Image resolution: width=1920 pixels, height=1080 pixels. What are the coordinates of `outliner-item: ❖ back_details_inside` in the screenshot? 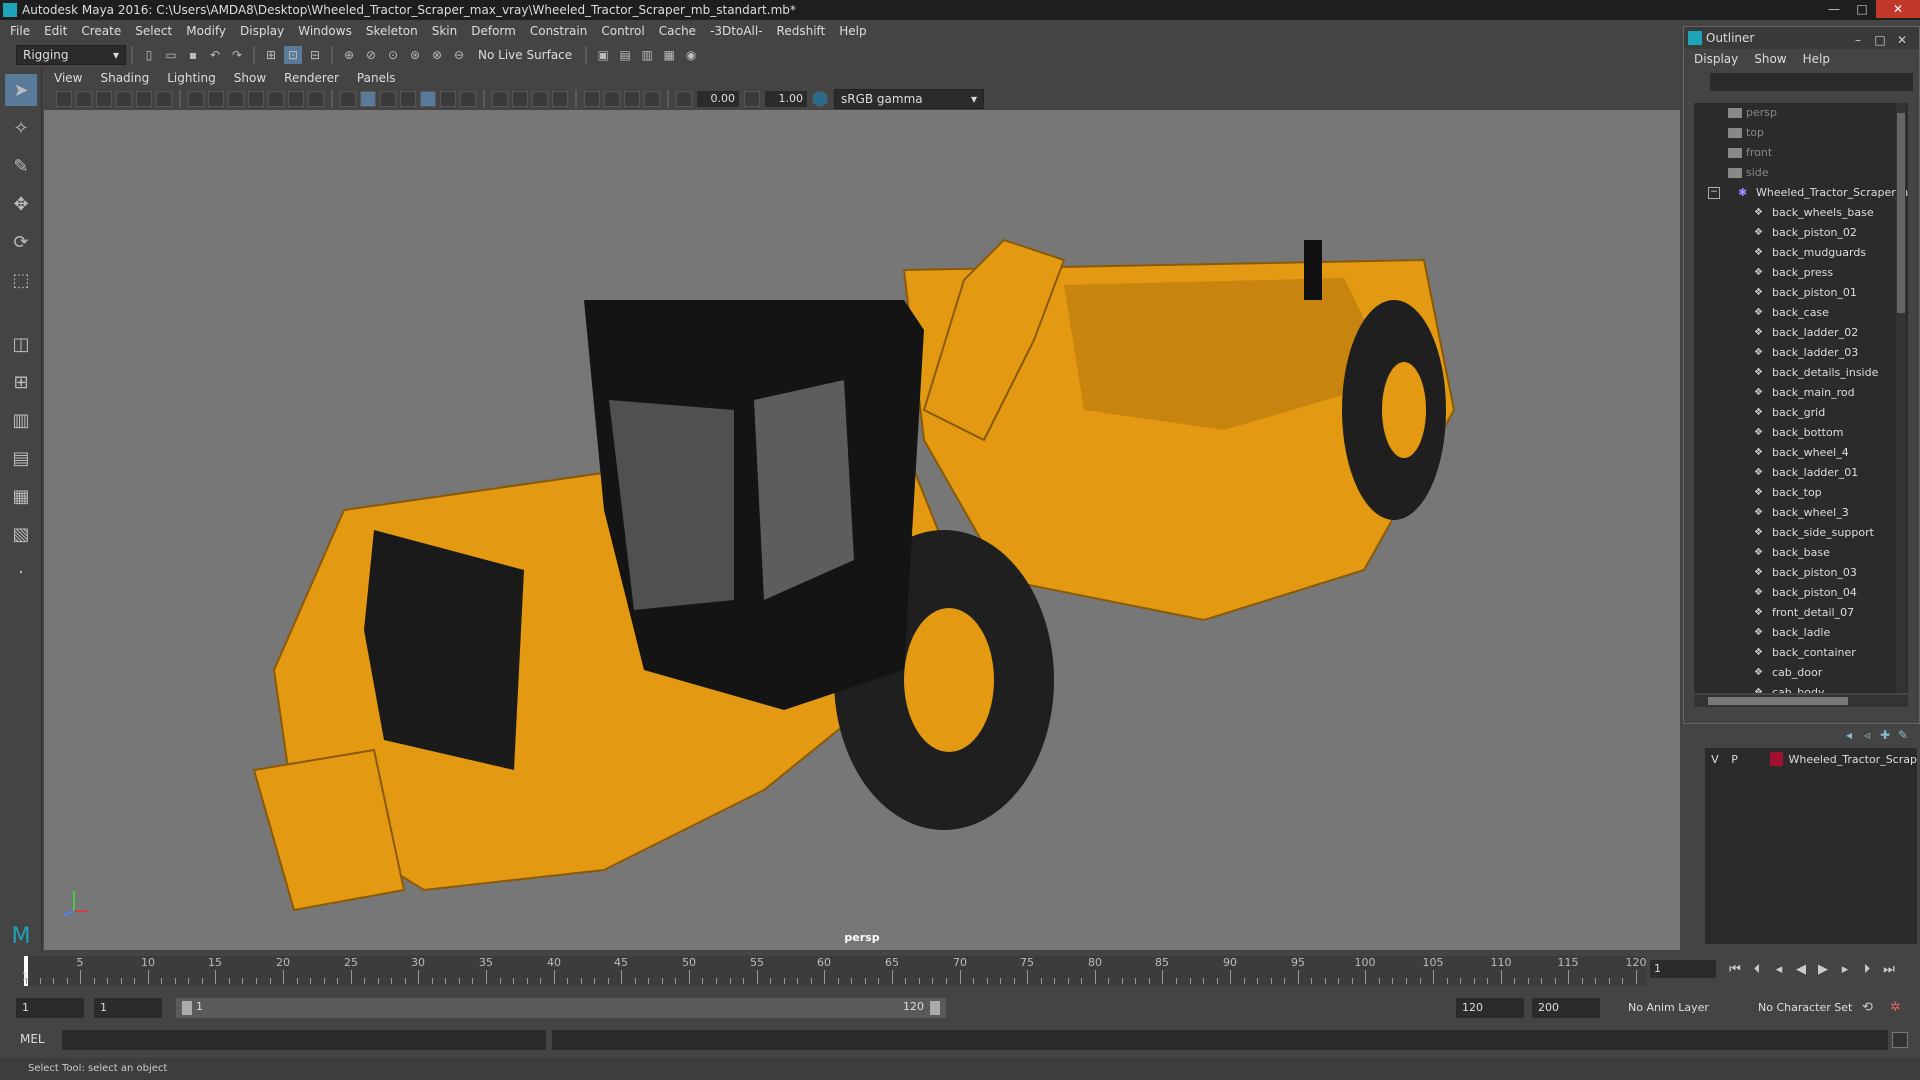 It's located at (1801, 373).